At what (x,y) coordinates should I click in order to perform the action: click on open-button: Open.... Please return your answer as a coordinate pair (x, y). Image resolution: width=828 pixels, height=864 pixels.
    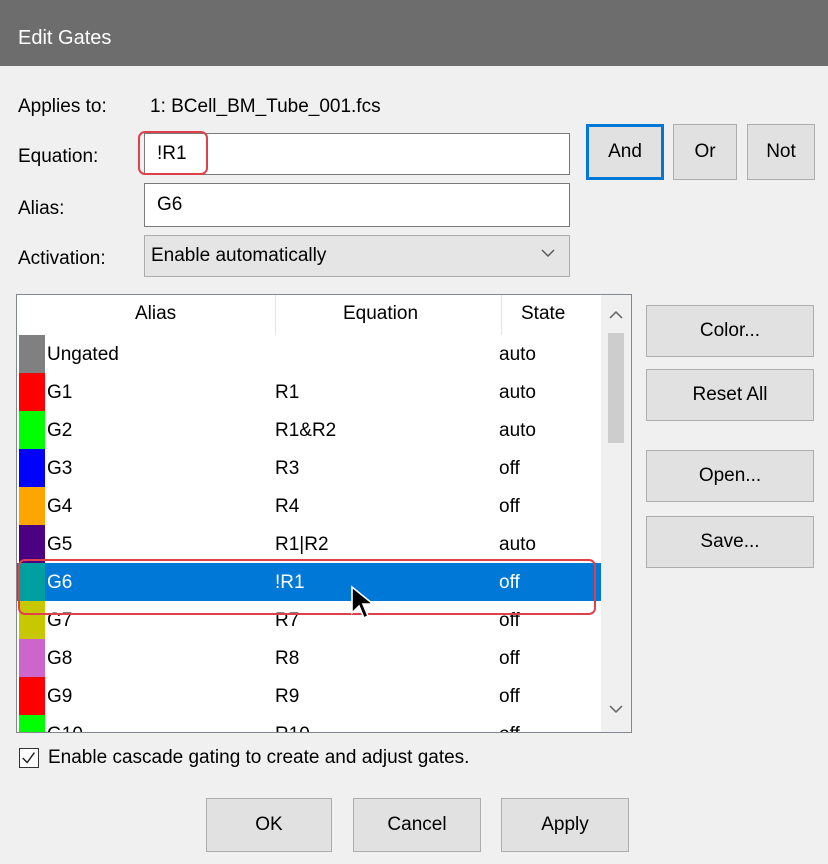
    Looking at the image, I should click on (730, 476).